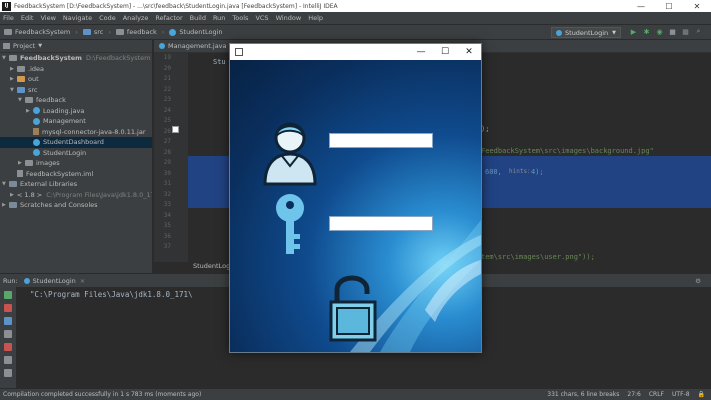 The image size is (711, 400). What do you see at coordinates (76, 111) in the screenshot?
I see `tree-item-loading: ▶ Loading.java` at bounding box center [76, 111].